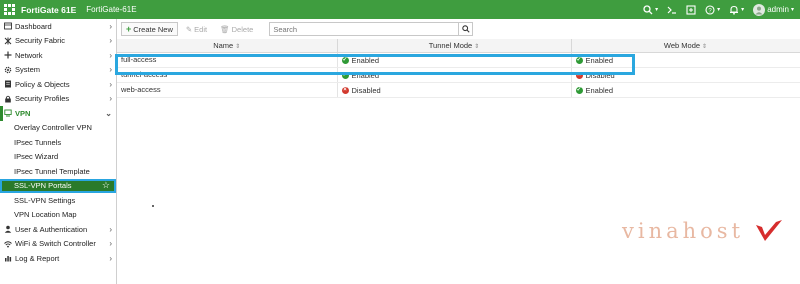  I want to click on sidebar-item-label: Policy & Objects, so click(42, 84).